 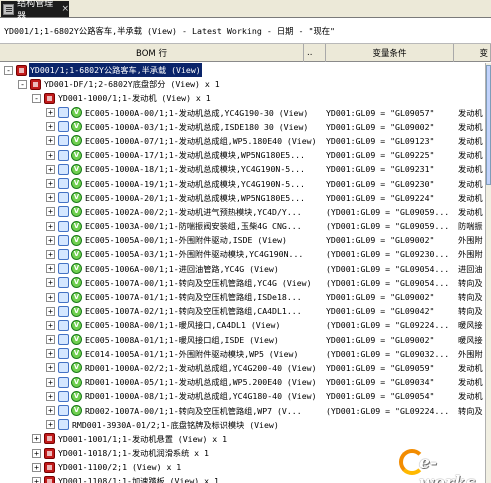 What do you see at coordinates (380, 382) in the screenshot?
I see `condition-cell: YD001:GL09 = "GL09034"` at bounding box center [380, 382].